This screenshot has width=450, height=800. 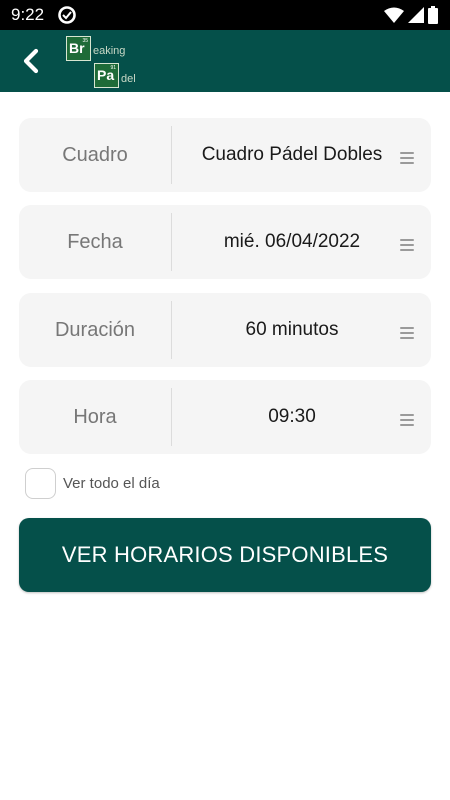 I want to click on field-label: Cuadro, so click(x=95, y=155).